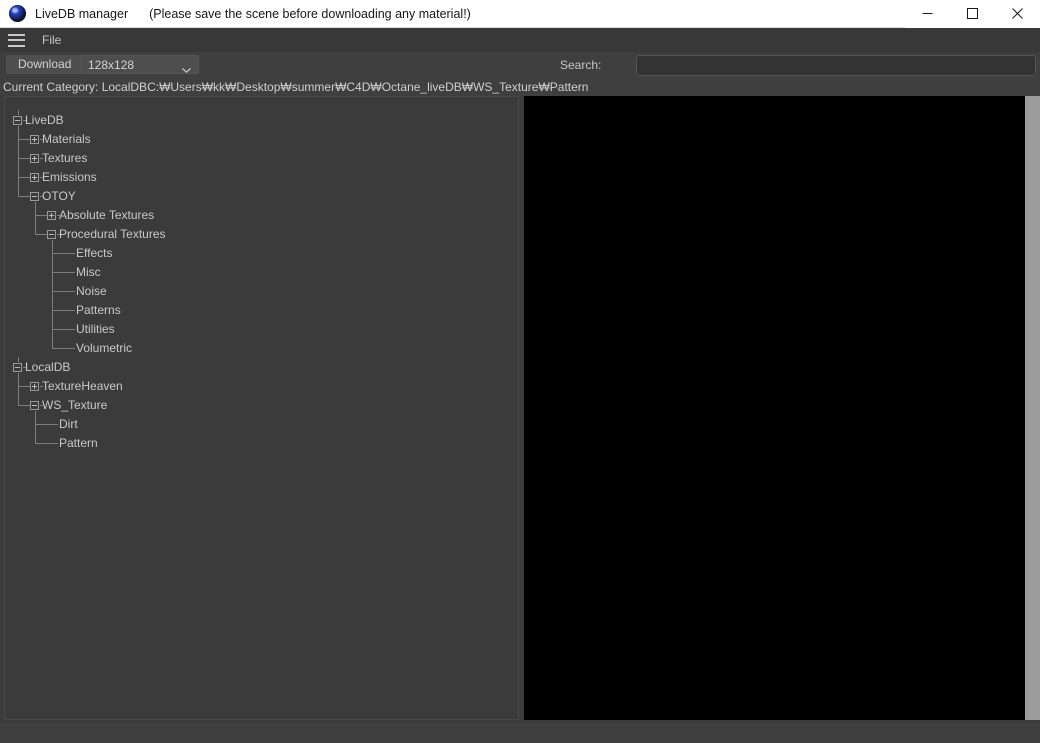 The width and height of the screenshot is (1040, 743). What do you see at coordinates (104, 348) in the screenshot?
I see `tree-item-label: Volumetric` at bounding box center [104, 348].